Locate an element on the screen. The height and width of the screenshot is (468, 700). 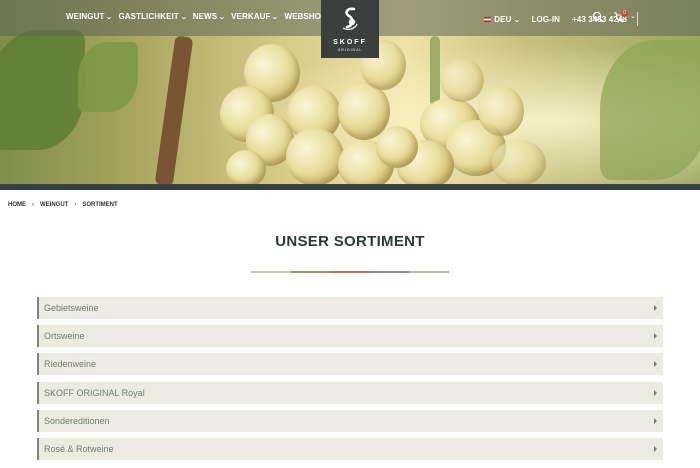
accordion-item-skoff-original-royal: SKOFF ORIGINAL Royal is located at coordinates (350, 392).